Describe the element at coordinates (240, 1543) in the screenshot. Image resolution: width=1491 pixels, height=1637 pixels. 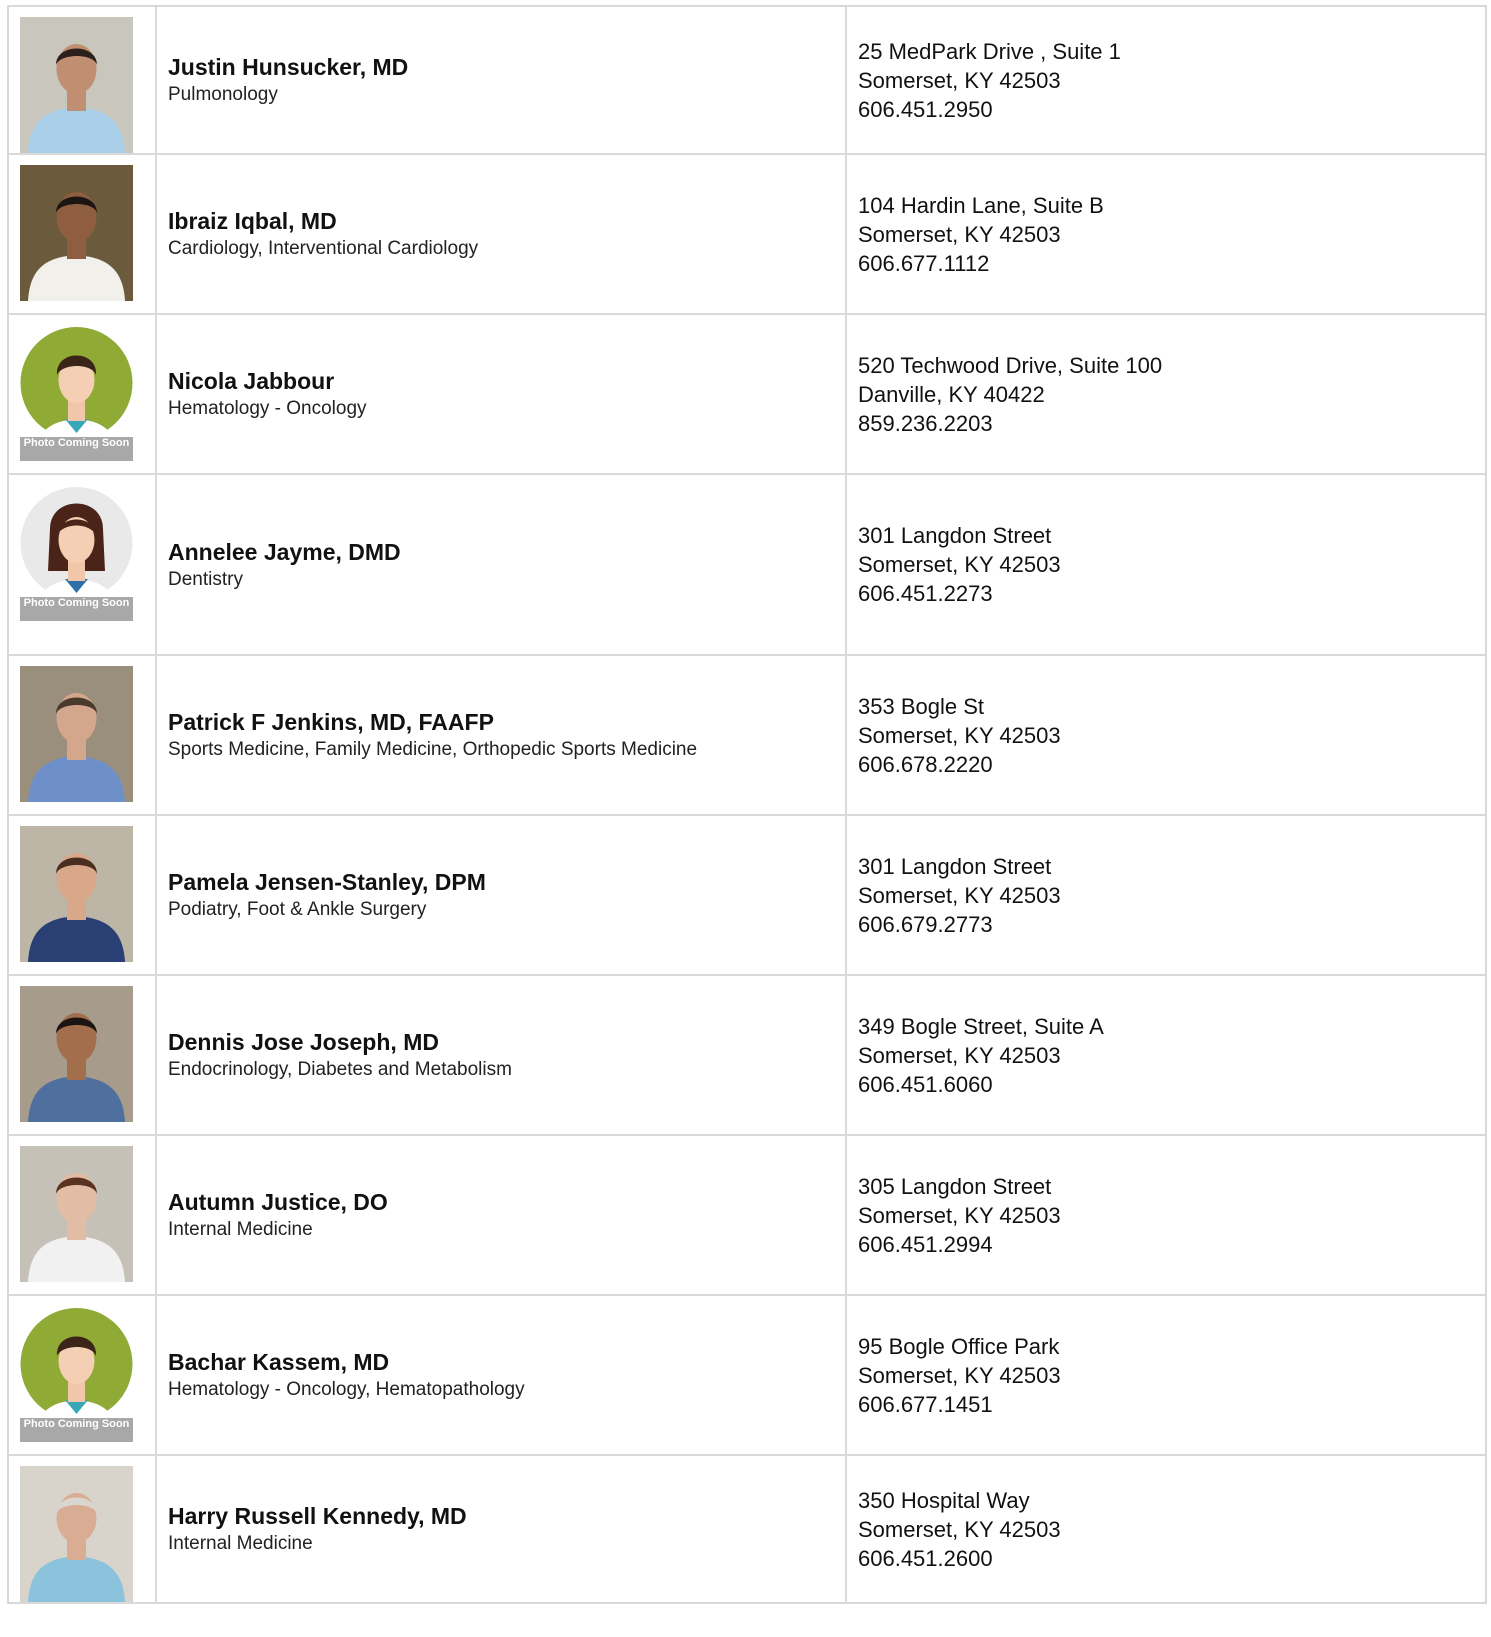
I see `provider-specialty: Internal Medicine` at that location.